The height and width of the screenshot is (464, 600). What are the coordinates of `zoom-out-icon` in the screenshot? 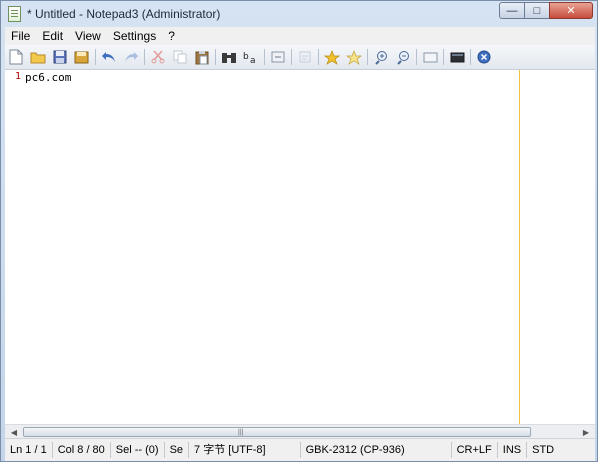 It's located at (403, 57).